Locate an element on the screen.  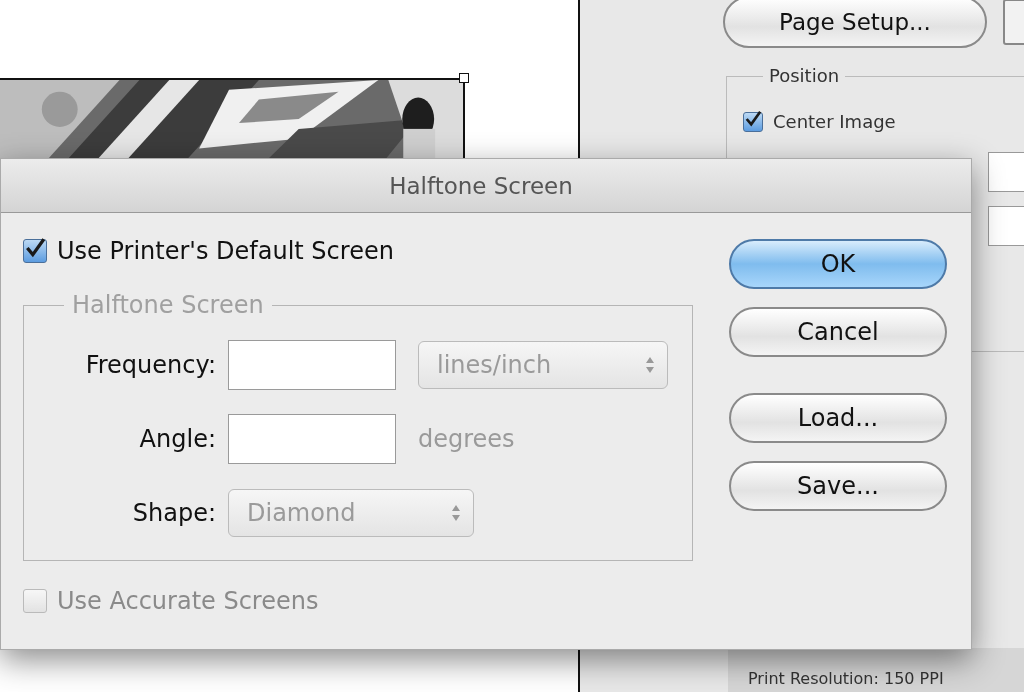
field-label: Angle: is located at coordinates (177, 439).